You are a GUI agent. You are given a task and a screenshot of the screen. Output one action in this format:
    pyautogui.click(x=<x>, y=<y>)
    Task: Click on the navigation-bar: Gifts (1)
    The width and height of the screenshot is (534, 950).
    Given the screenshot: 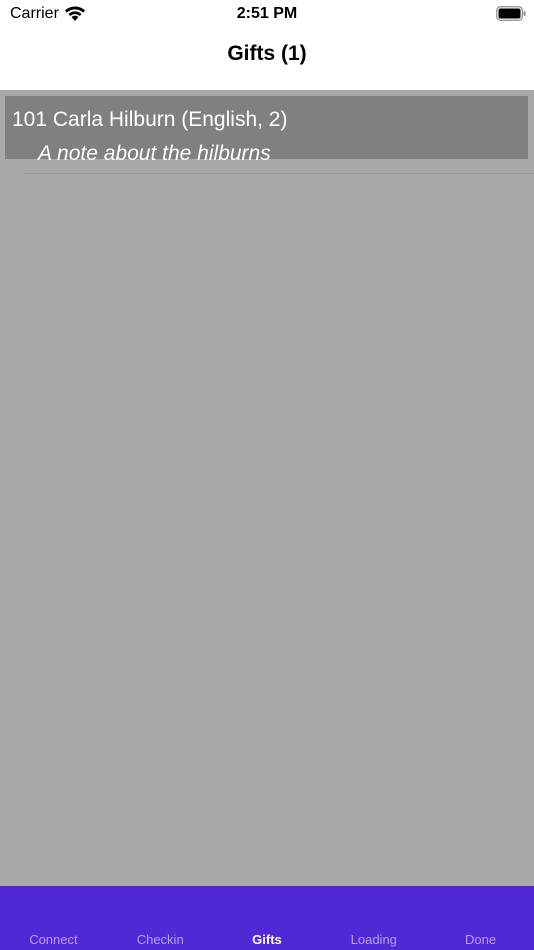 What is the action you would take?
    pyautogui.click(x=267, y=60)
    